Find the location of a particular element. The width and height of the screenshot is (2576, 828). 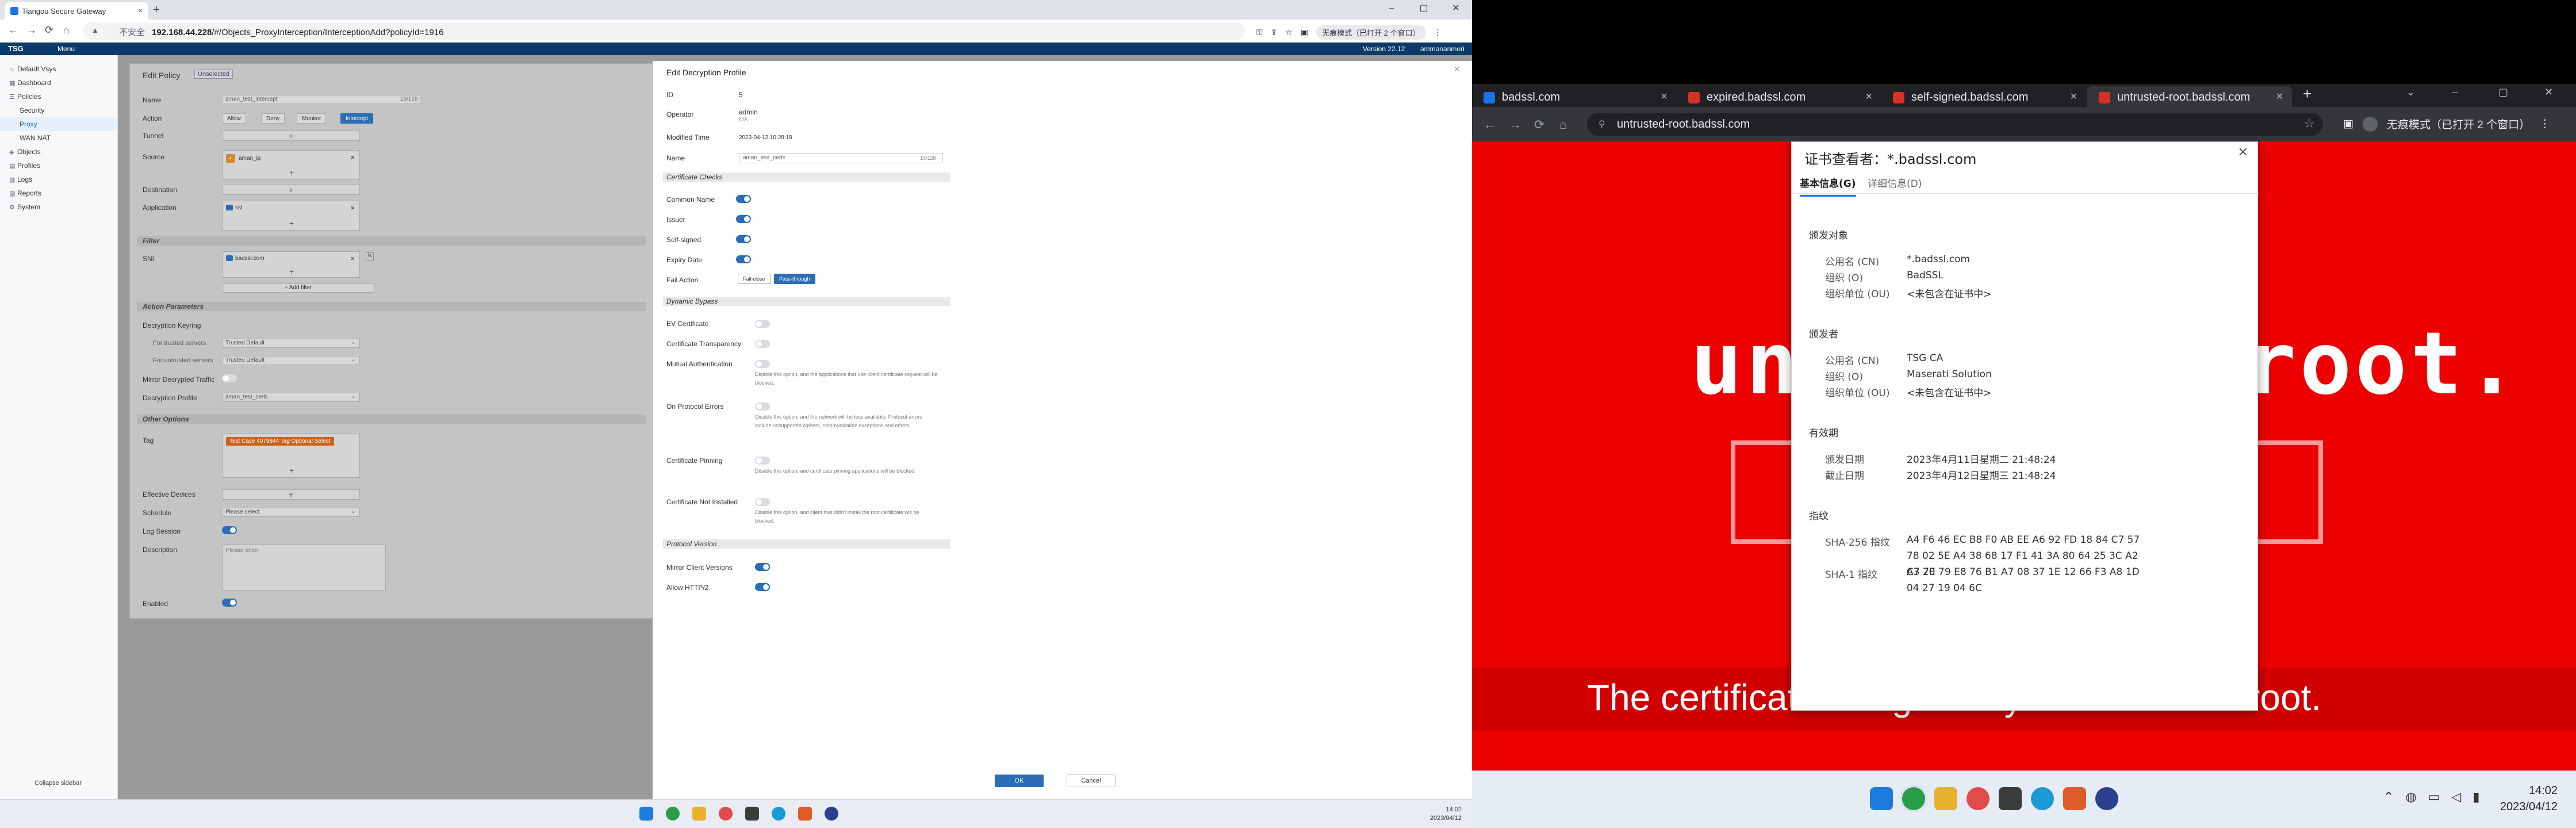

sidebar-item-reports: ▧ Reports is located at coordinates (58, 193).